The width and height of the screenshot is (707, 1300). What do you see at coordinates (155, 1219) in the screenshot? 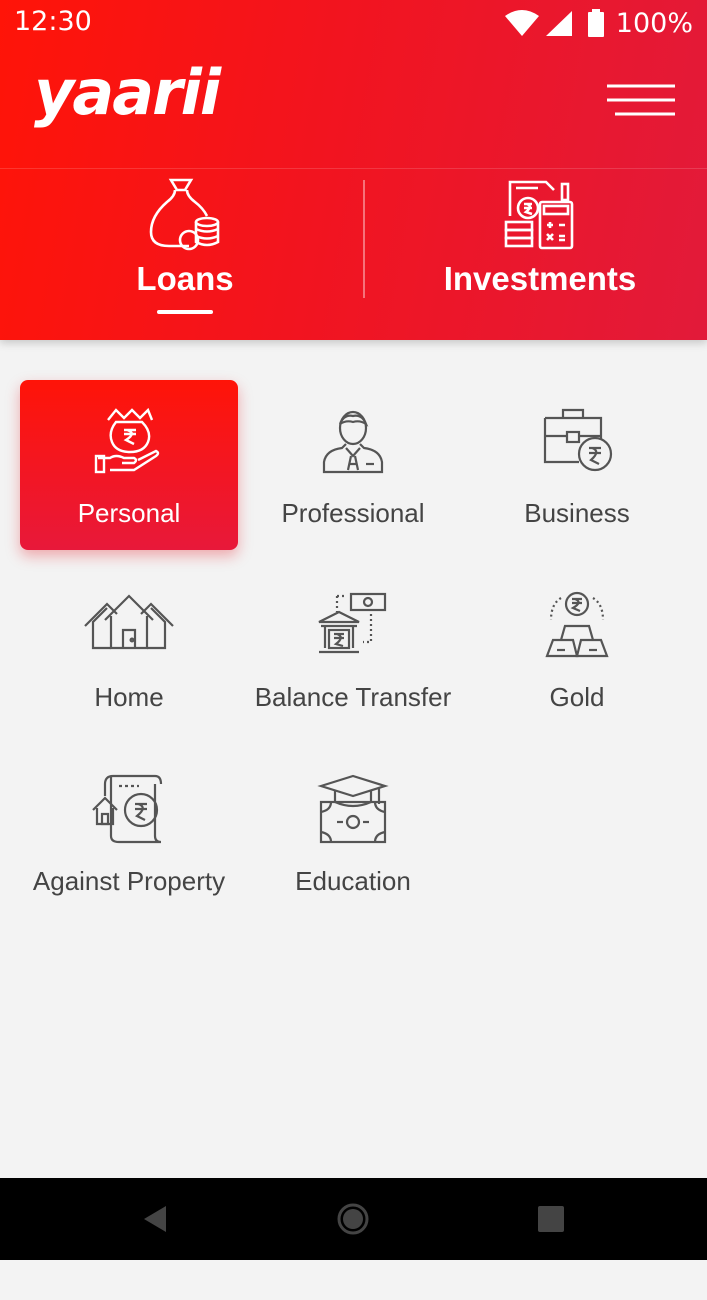
I see `back-icon` at bounding box center [155, 1219].